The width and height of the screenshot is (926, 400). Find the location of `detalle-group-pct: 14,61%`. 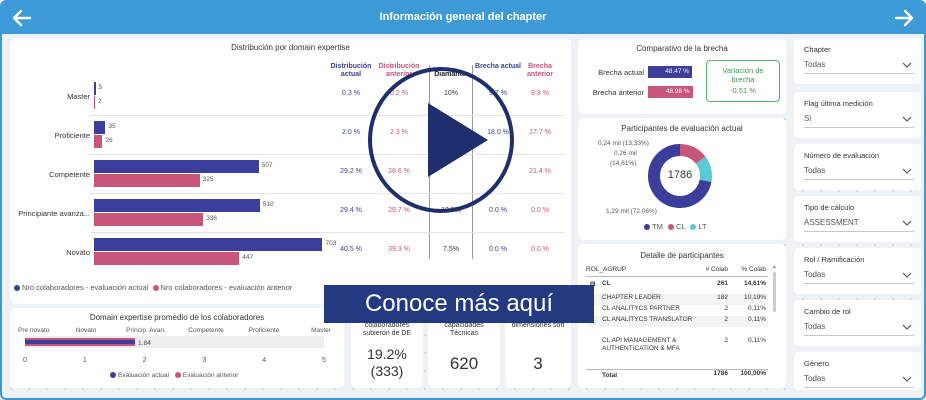

detalle-group-pct: 14,61% is located at coordinates (754, 283).